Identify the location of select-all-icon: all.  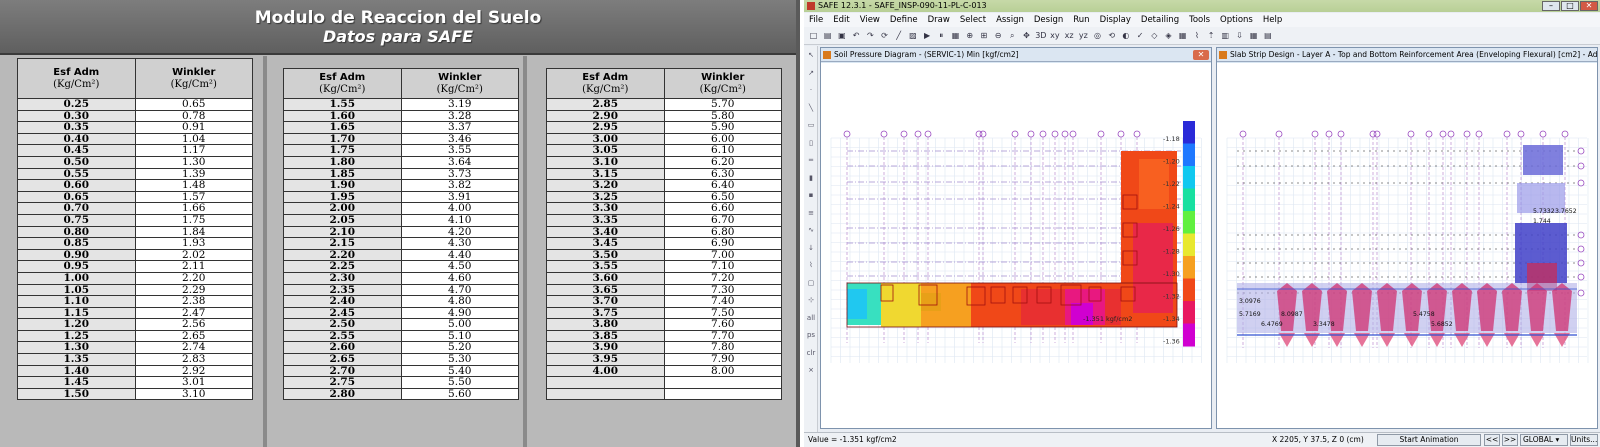
(811, 318).